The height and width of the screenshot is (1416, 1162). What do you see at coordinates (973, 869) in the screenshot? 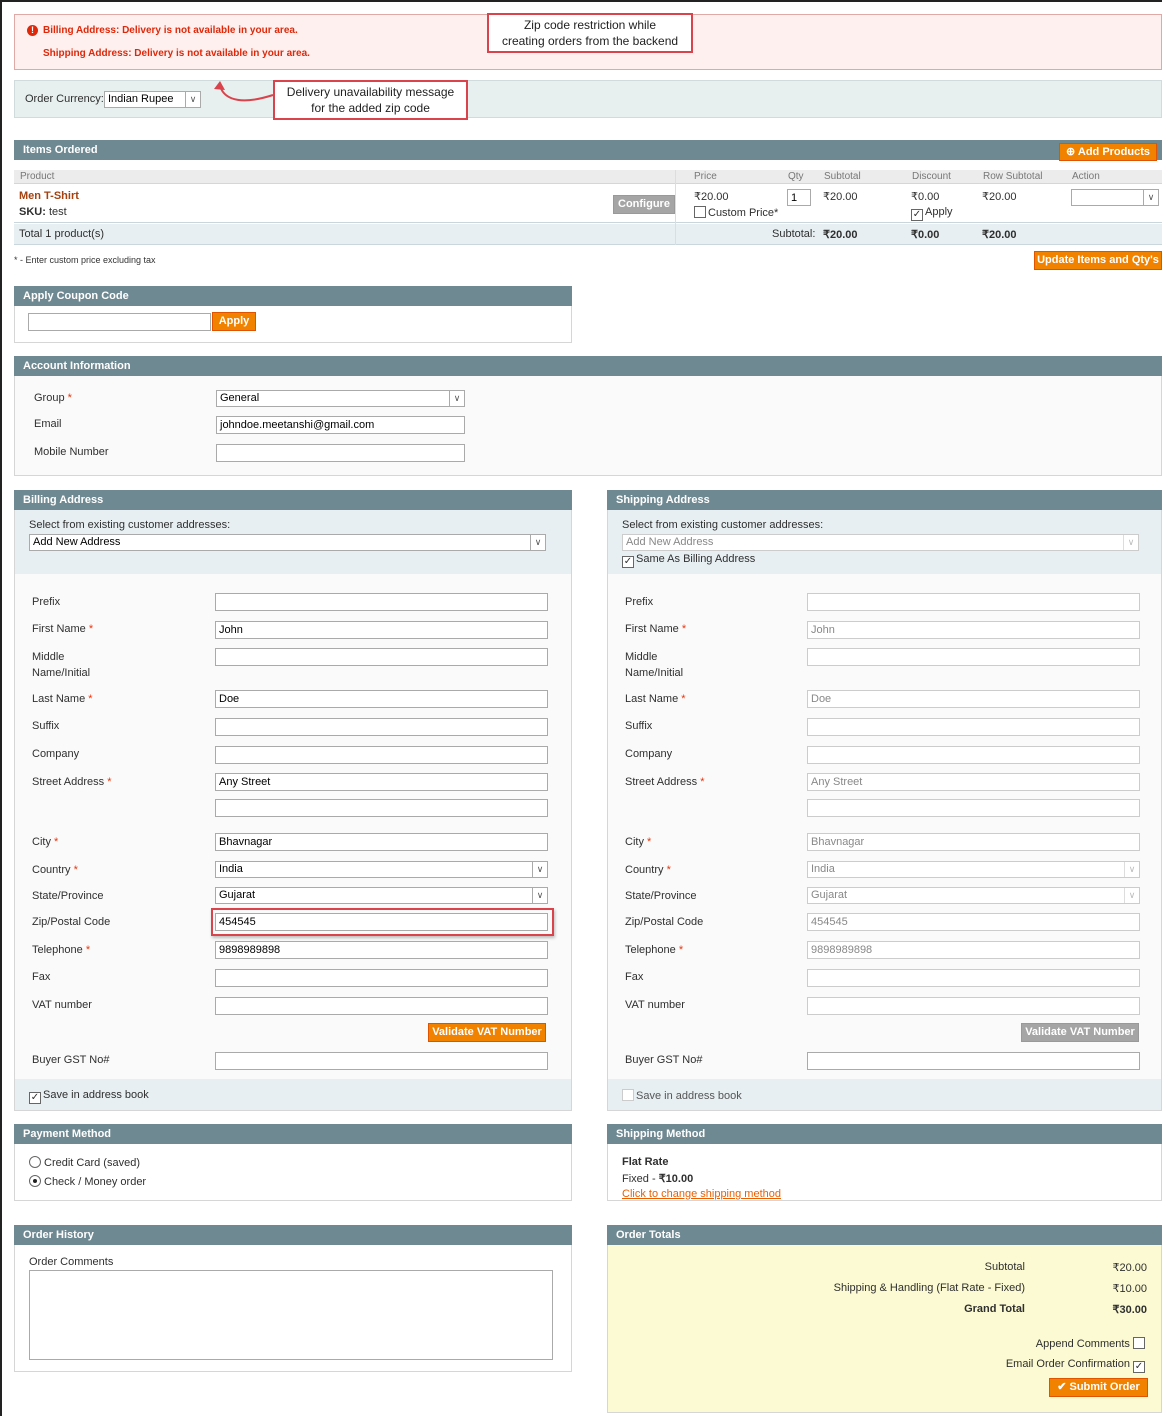
I see `shipping-country-select: India ∨` at bounding box center [973, 869].